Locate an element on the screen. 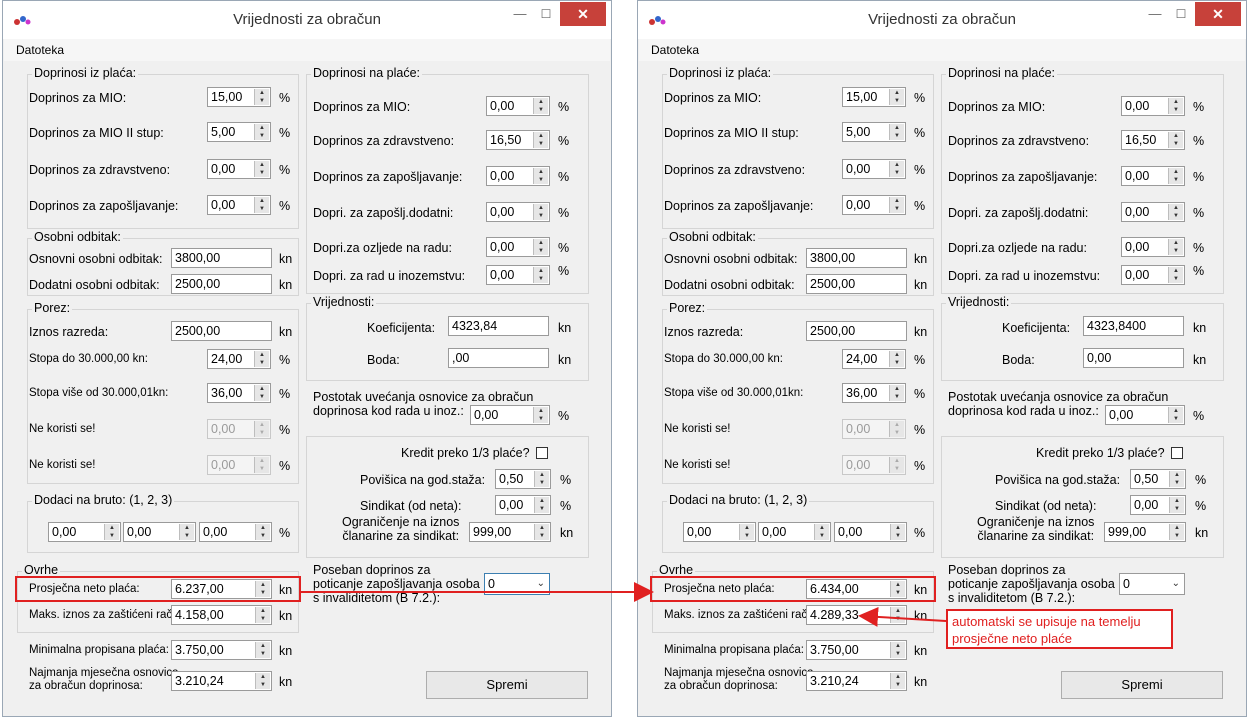 The image size is (1249, 721). input-povisica: 0,50 ▲ ▼ is located at coordinates (523, 479).